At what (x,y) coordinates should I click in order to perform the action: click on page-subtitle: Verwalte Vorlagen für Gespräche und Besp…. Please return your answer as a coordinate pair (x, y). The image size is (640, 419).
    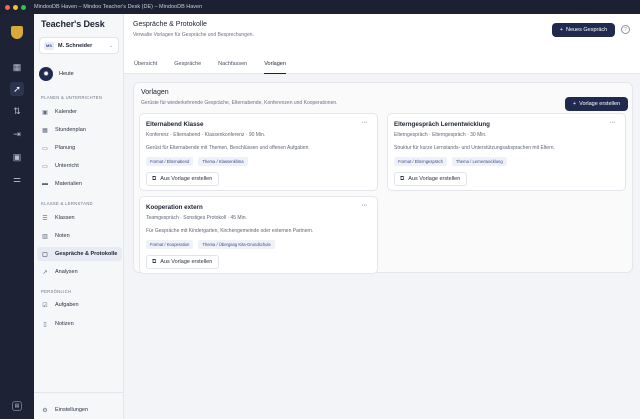
    Looking at the image, I should click on (193, 35).